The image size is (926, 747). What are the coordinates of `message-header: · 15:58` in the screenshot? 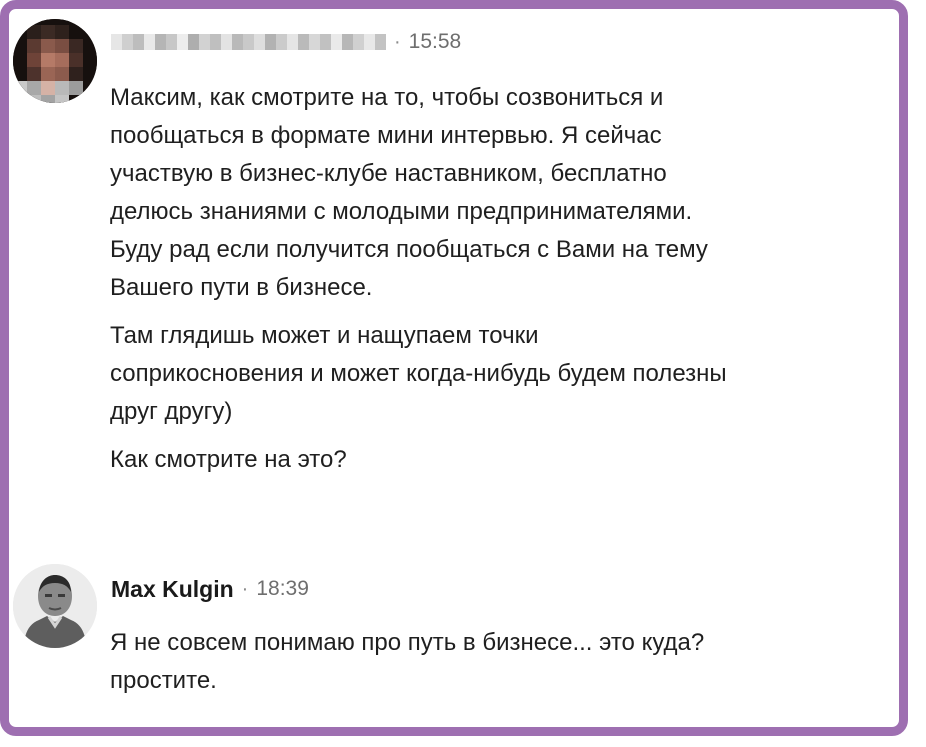 It's located at (286, 42).